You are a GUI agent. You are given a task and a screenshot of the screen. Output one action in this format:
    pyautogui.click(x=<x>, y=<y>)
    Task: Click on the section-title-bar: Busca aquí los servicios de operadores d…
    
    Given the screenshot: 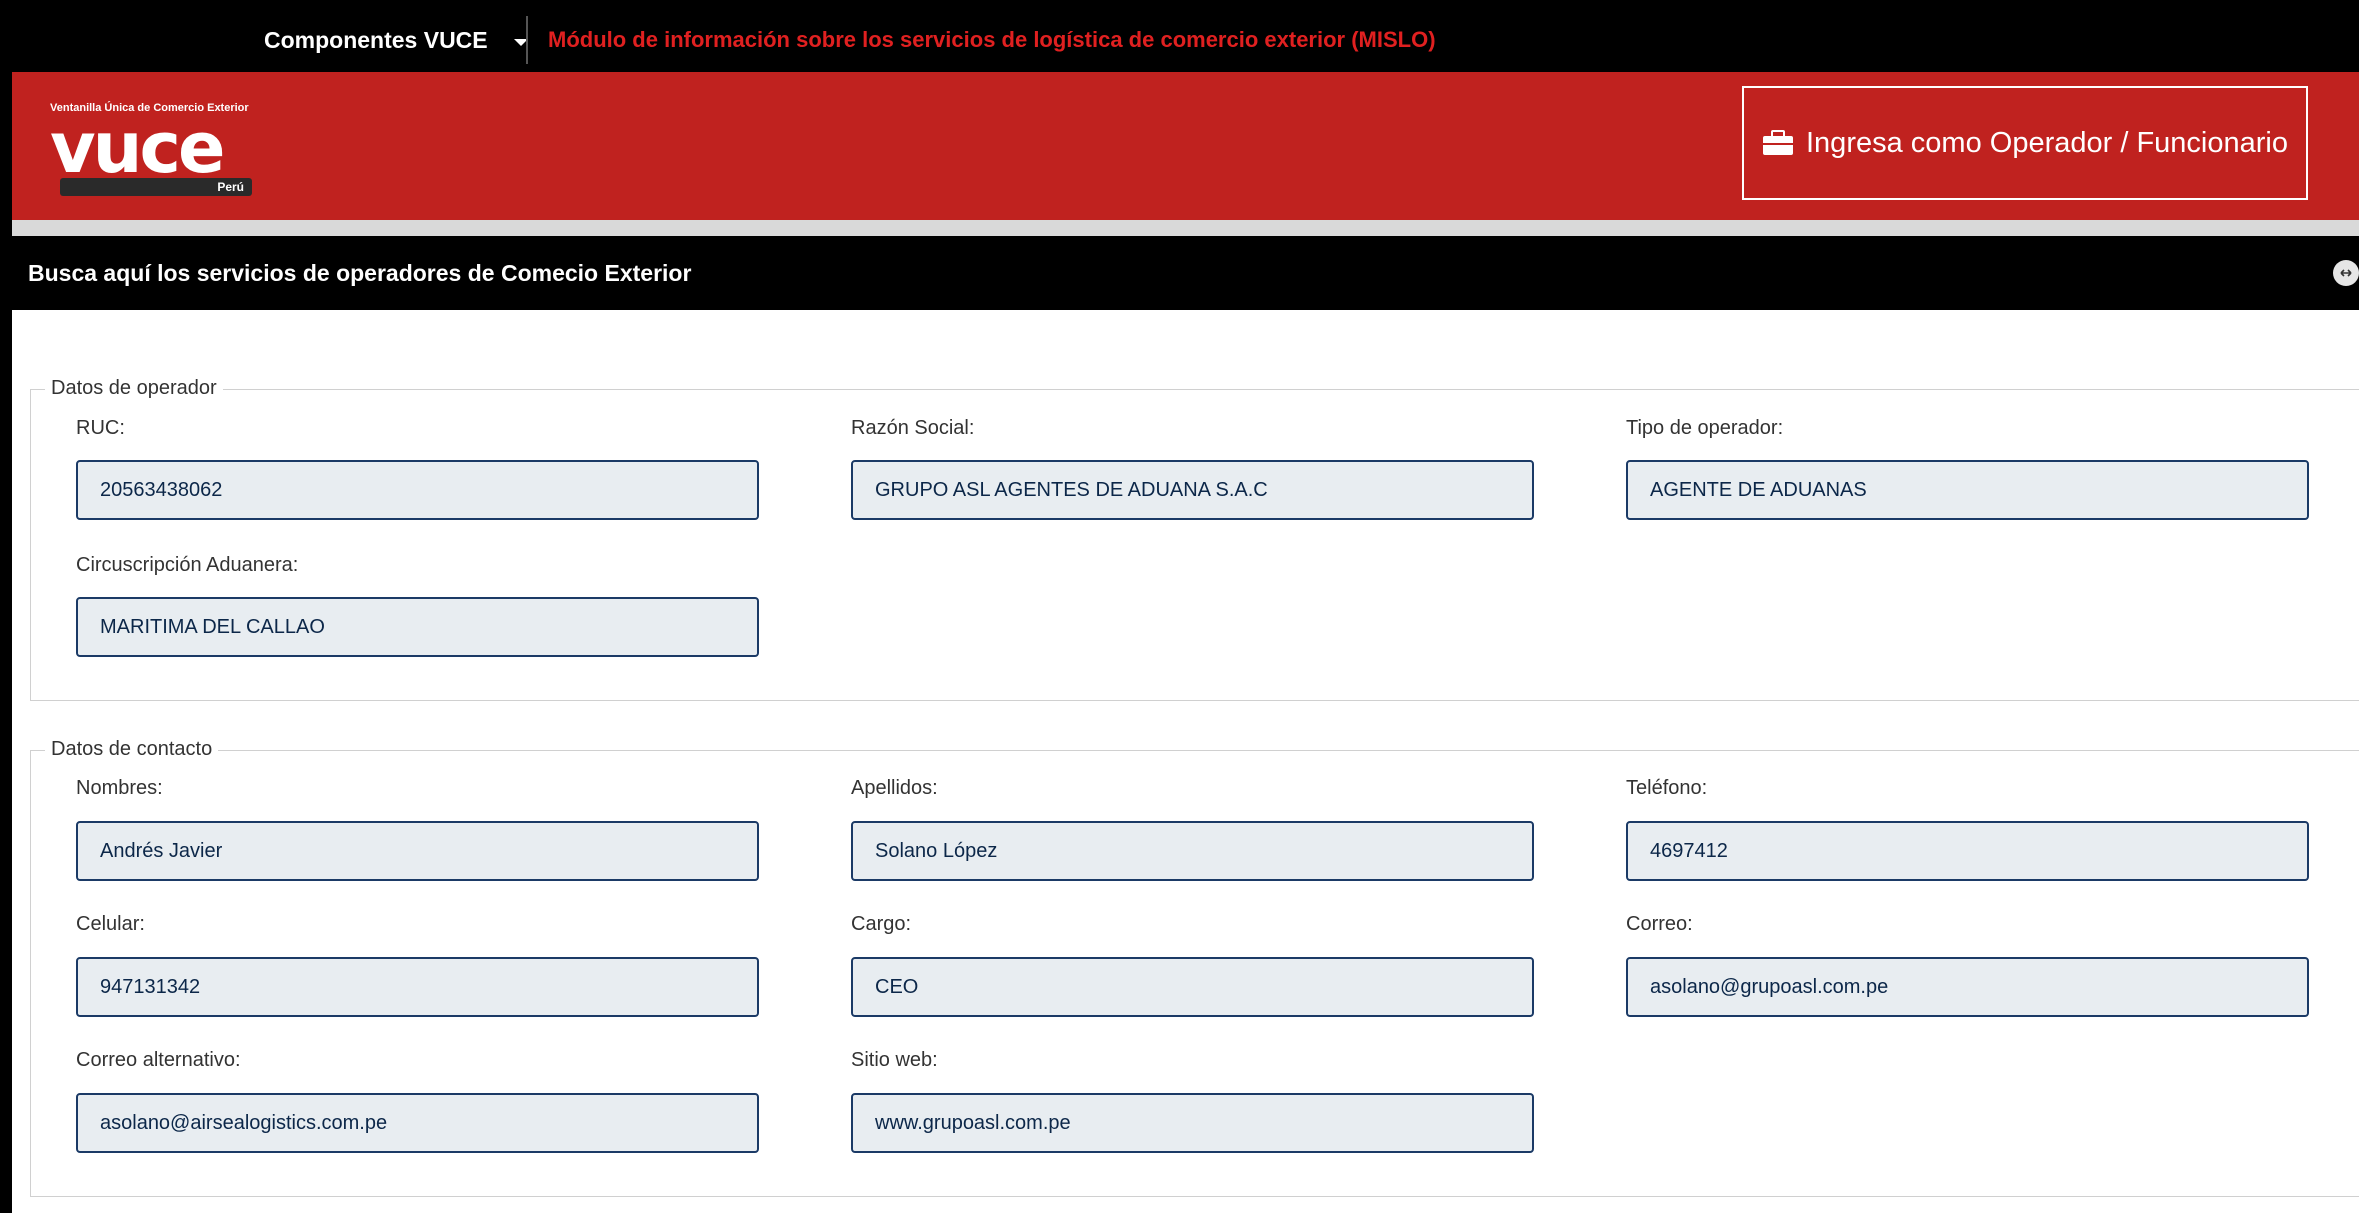 What is the action you would take?
    pyautogui.click(x=1185, y=273)
    